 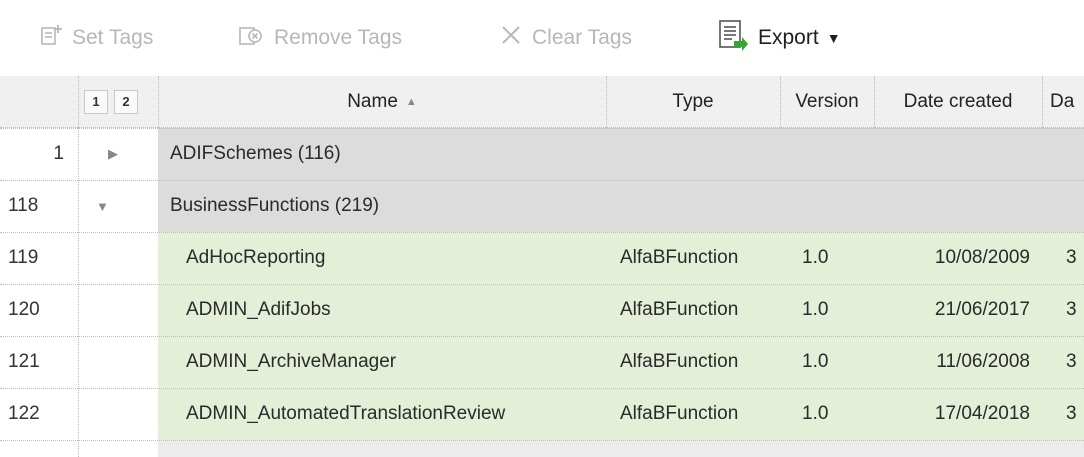 I want to click on export-button: Export ▼, so click(x=779, y=38).